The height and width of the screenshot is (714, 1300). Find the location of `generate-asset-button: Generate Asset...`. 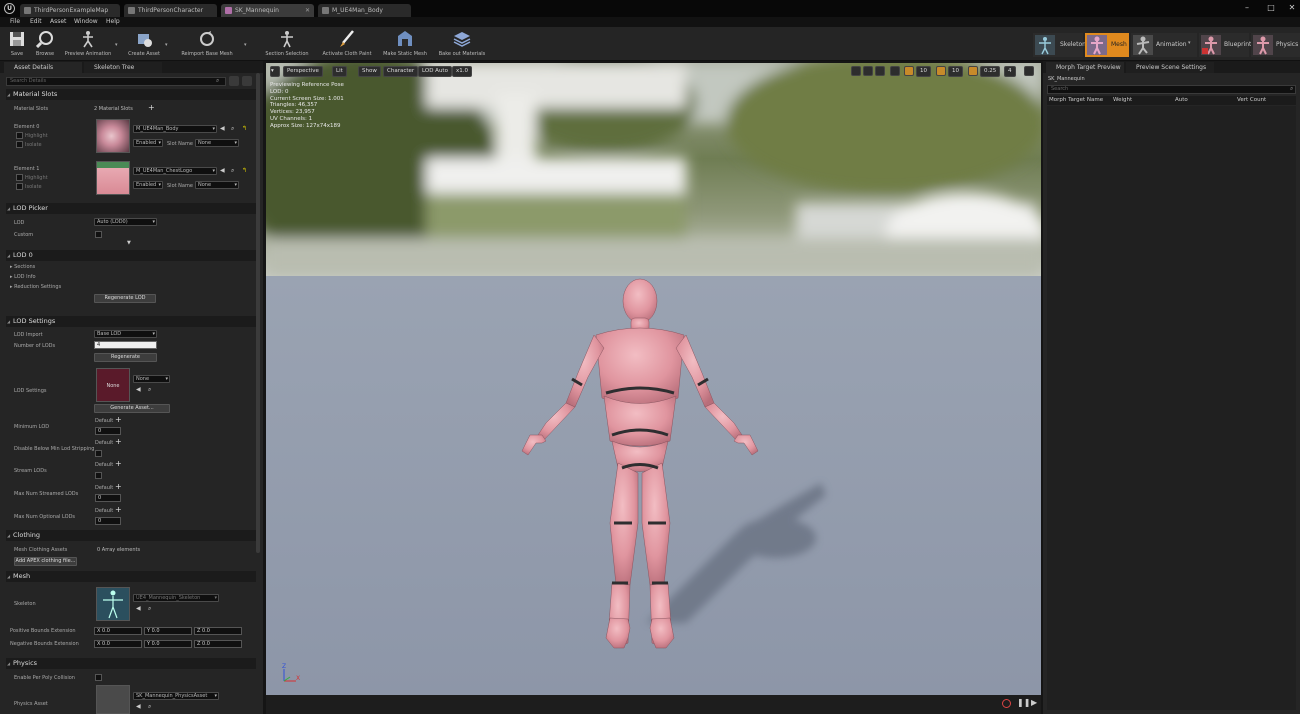

generate-asset-button: Generate Asset... is located at coordinates (132, 408).